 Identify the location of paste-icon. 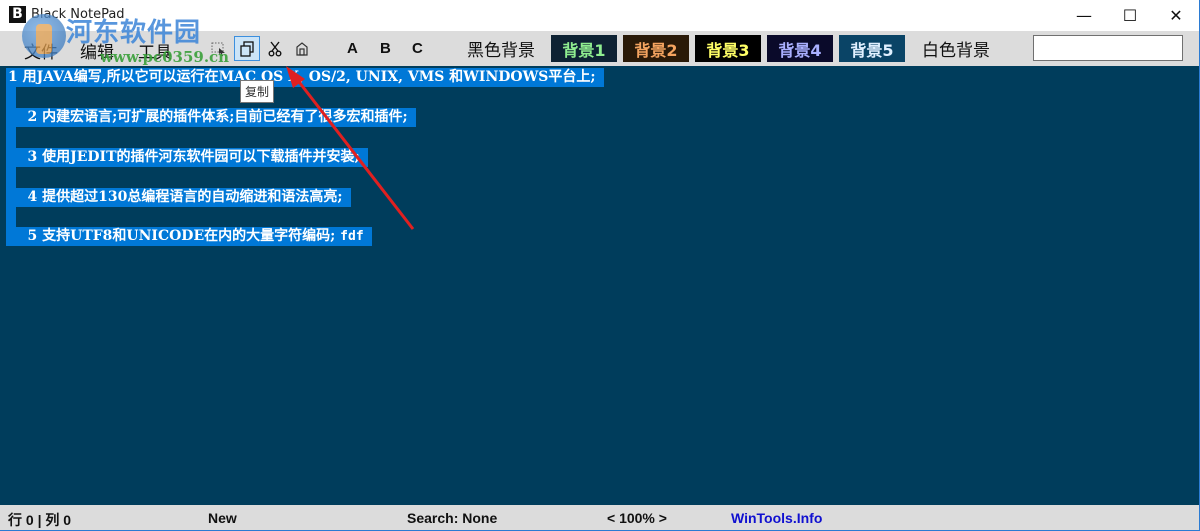
(302, 48).